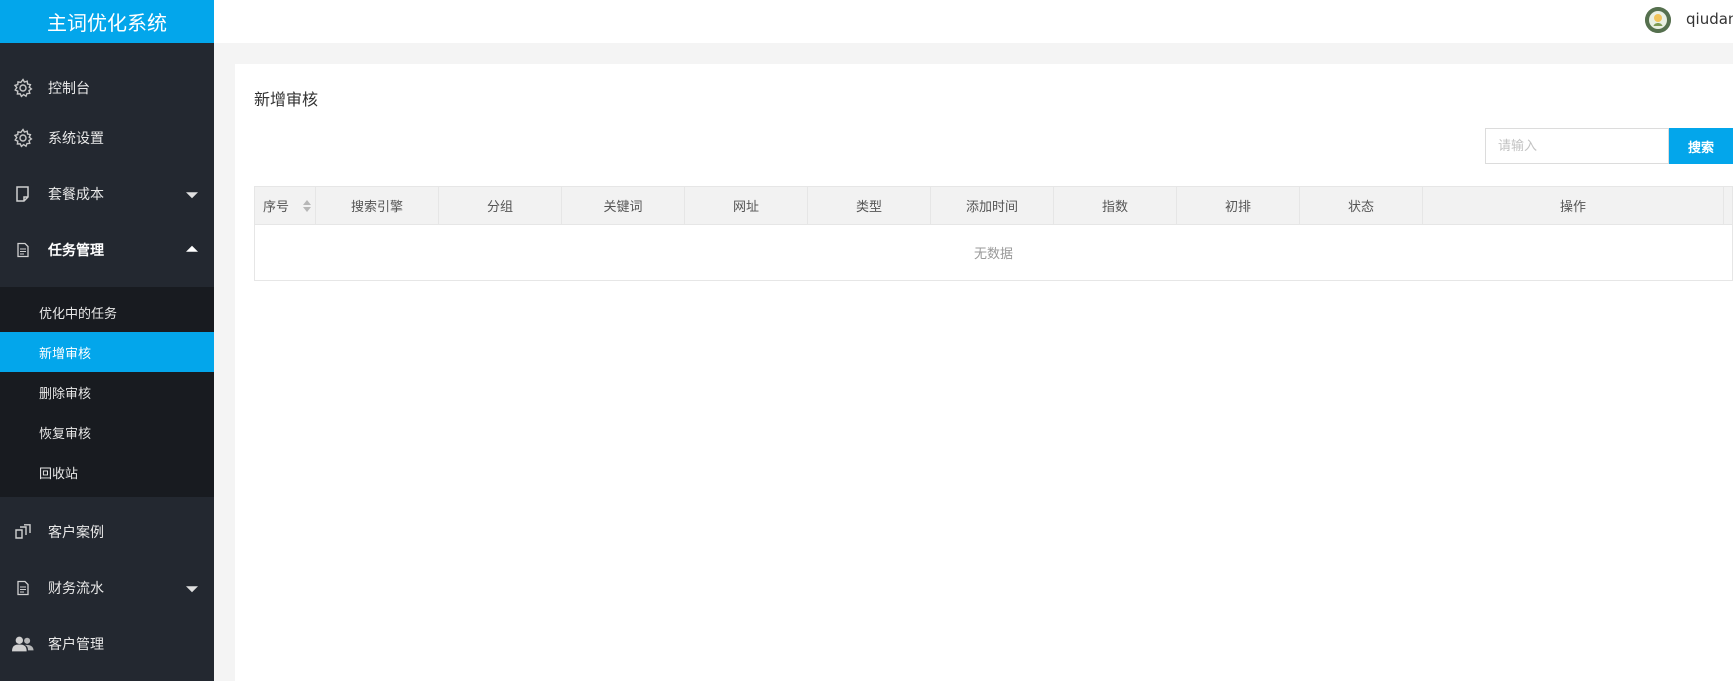 The height and width of the screenshot is (681, 1733). What do you see at coordinates (286, 99) in the screenshot?
I see `page-title: 新增审核` at bounding box center [286, 99].